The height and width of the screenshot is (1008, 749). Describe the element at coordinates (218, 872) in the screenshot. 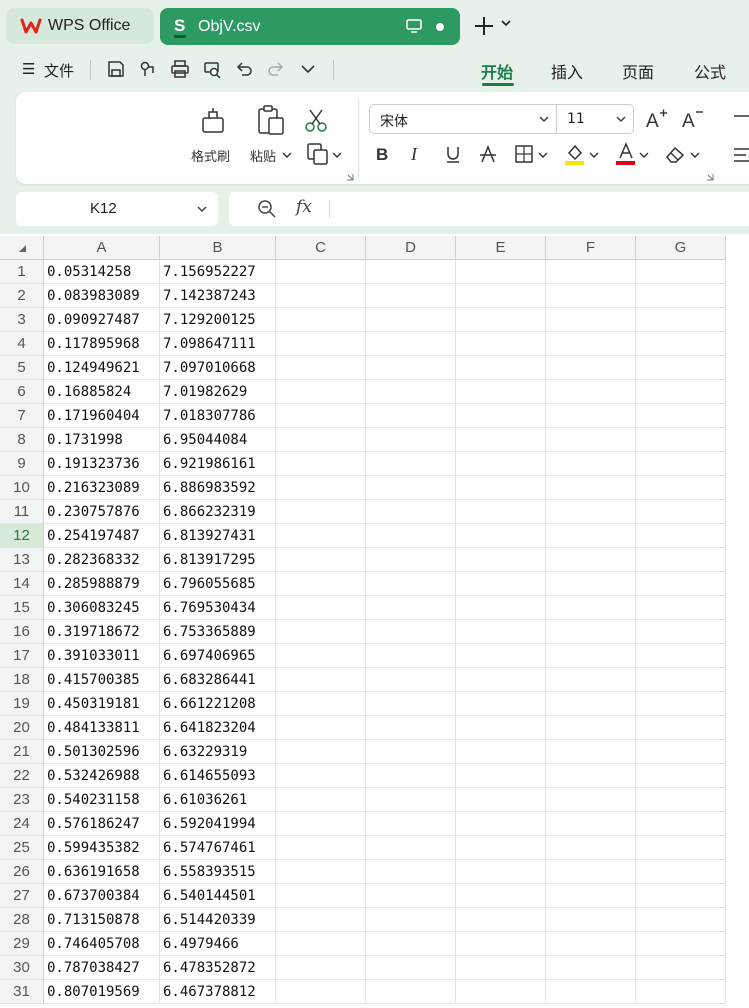

I see `cell-b: 6.558393515` at that location.